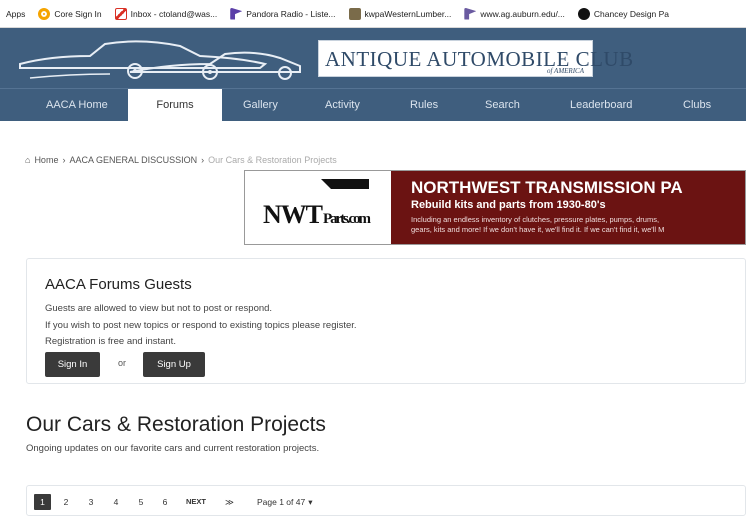 This screenshot has height=521, width=746. I want to click on breadcrumb-current: Our Cars & Restoration Projects, so click(272, 160).